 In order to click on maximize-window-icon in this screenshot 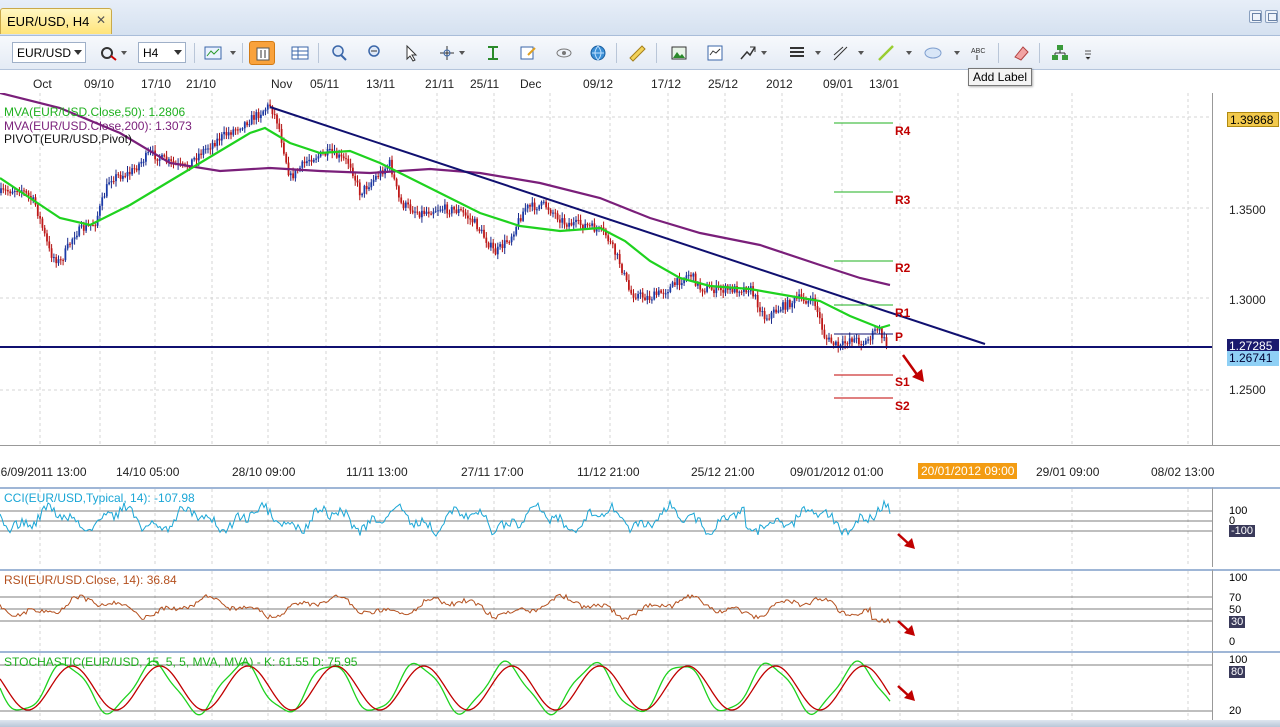, I will do `click(1271, 16)`.